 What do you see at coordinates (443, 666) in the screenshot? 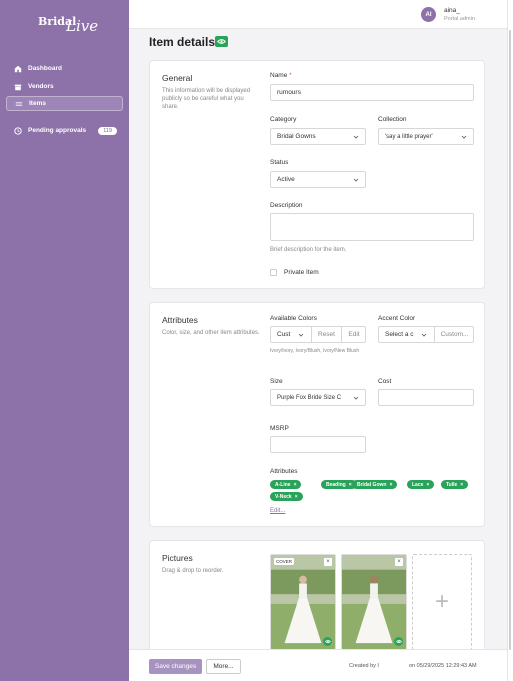
I see `created-on: on 05/29/2025 12:29:43 AM` at bounding box center [443, 666].